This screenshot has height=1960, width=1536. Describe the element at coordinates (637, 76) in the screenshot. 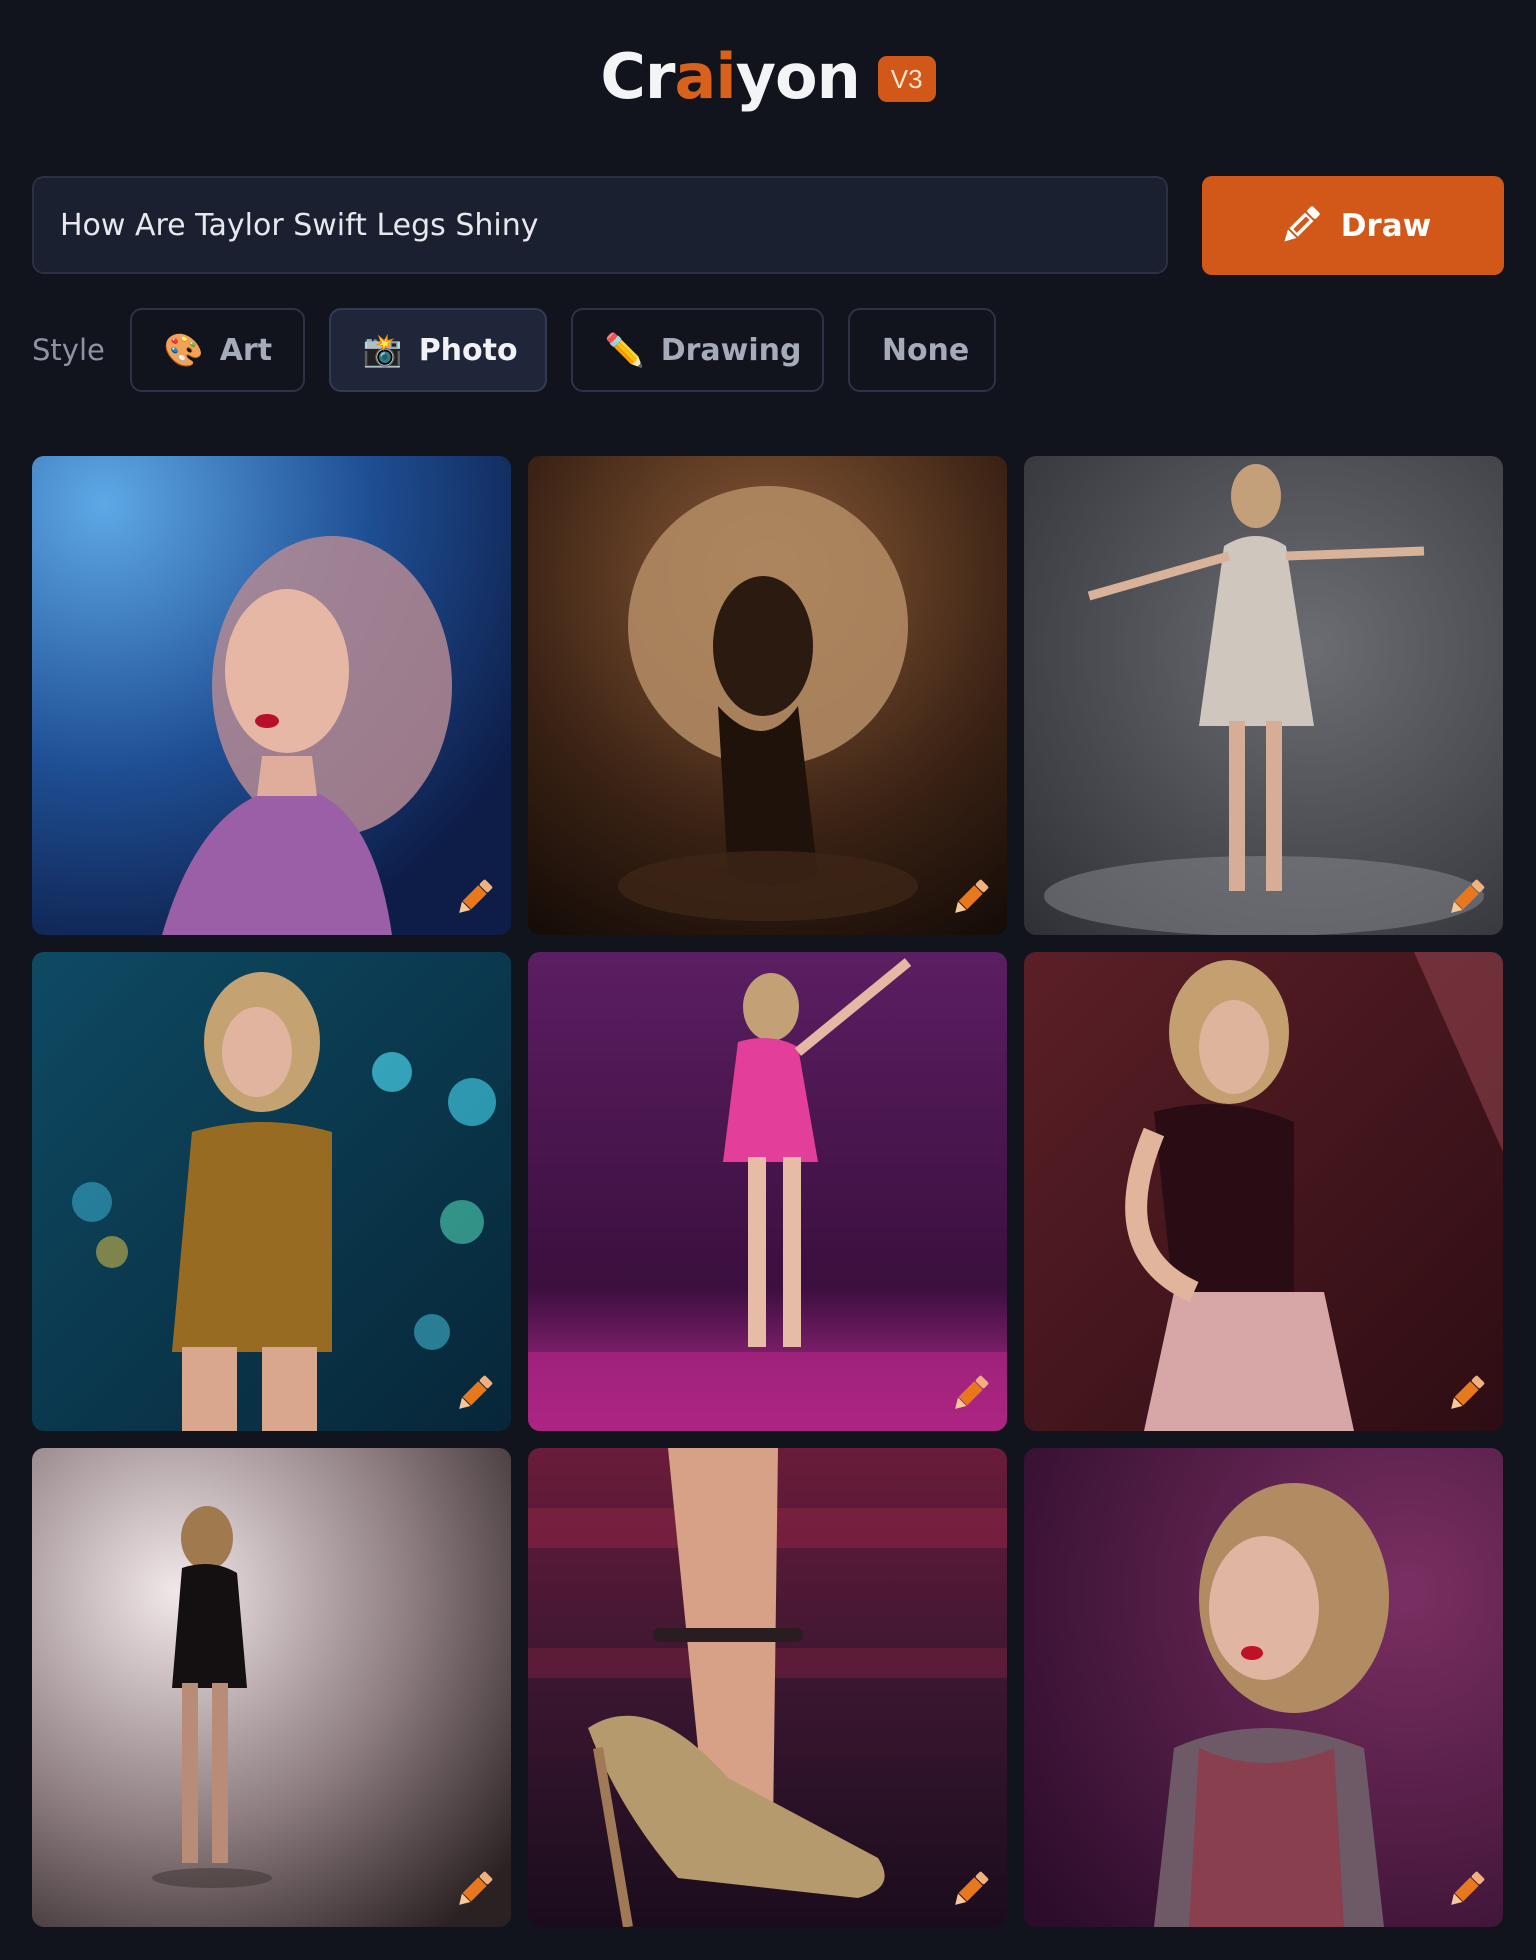

I see `logo-prefix: Cr` at that location.